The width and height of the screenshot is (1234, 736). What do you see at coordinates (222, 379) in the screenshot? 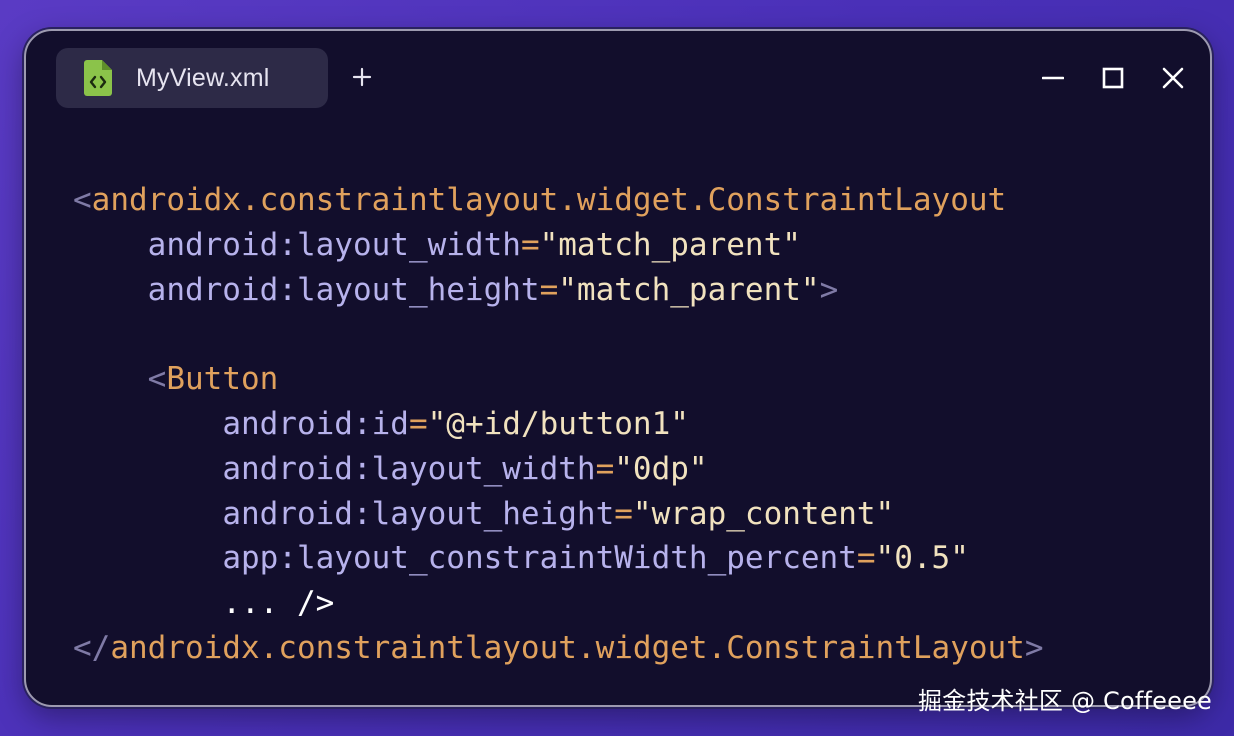
I see `button-tag-name: Button` at bounding box center [222, 379].